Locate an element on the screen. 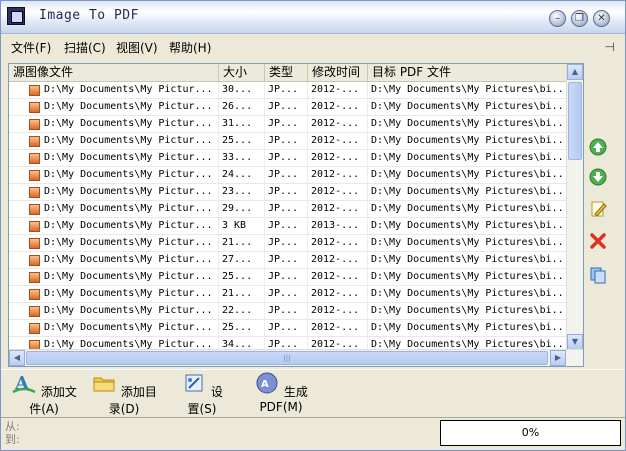 The height and width of the screenshot is (451, 626). bottom-toolbar: A 添加文件(A) 添加目录(D) 设置(S) A 生成 PDF(M) is located at coordinates (313, 392).